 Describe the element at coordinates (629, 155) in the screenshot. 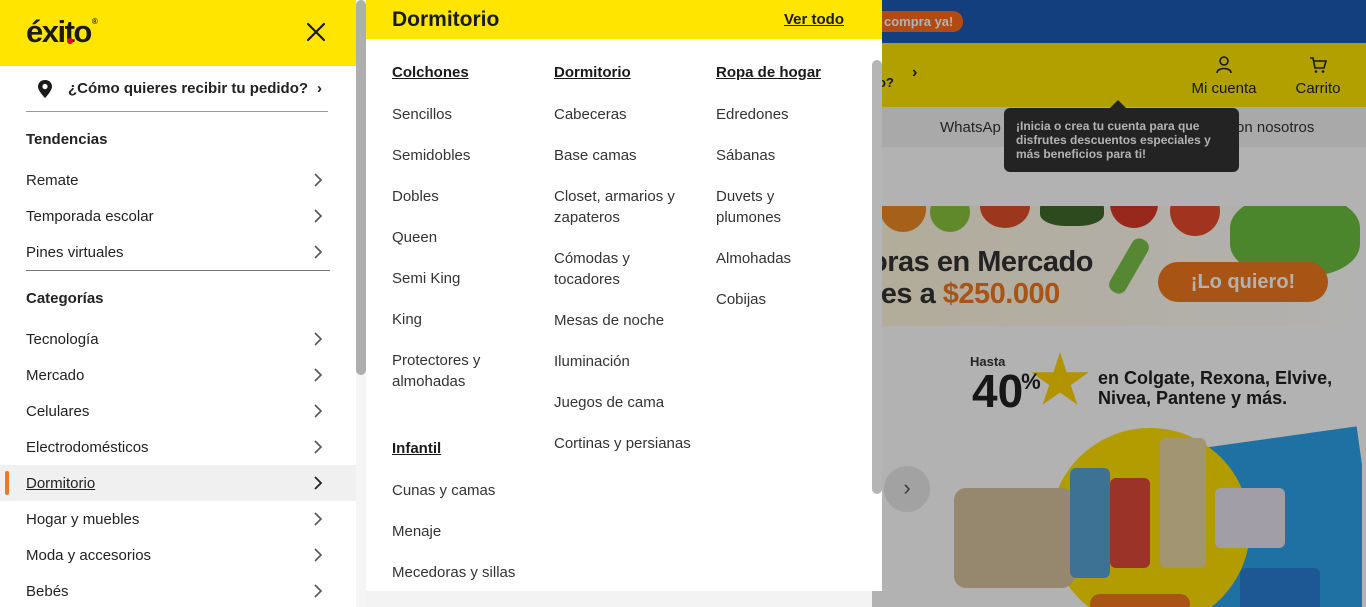

I see `link-base-camas: Base camas` at that location.